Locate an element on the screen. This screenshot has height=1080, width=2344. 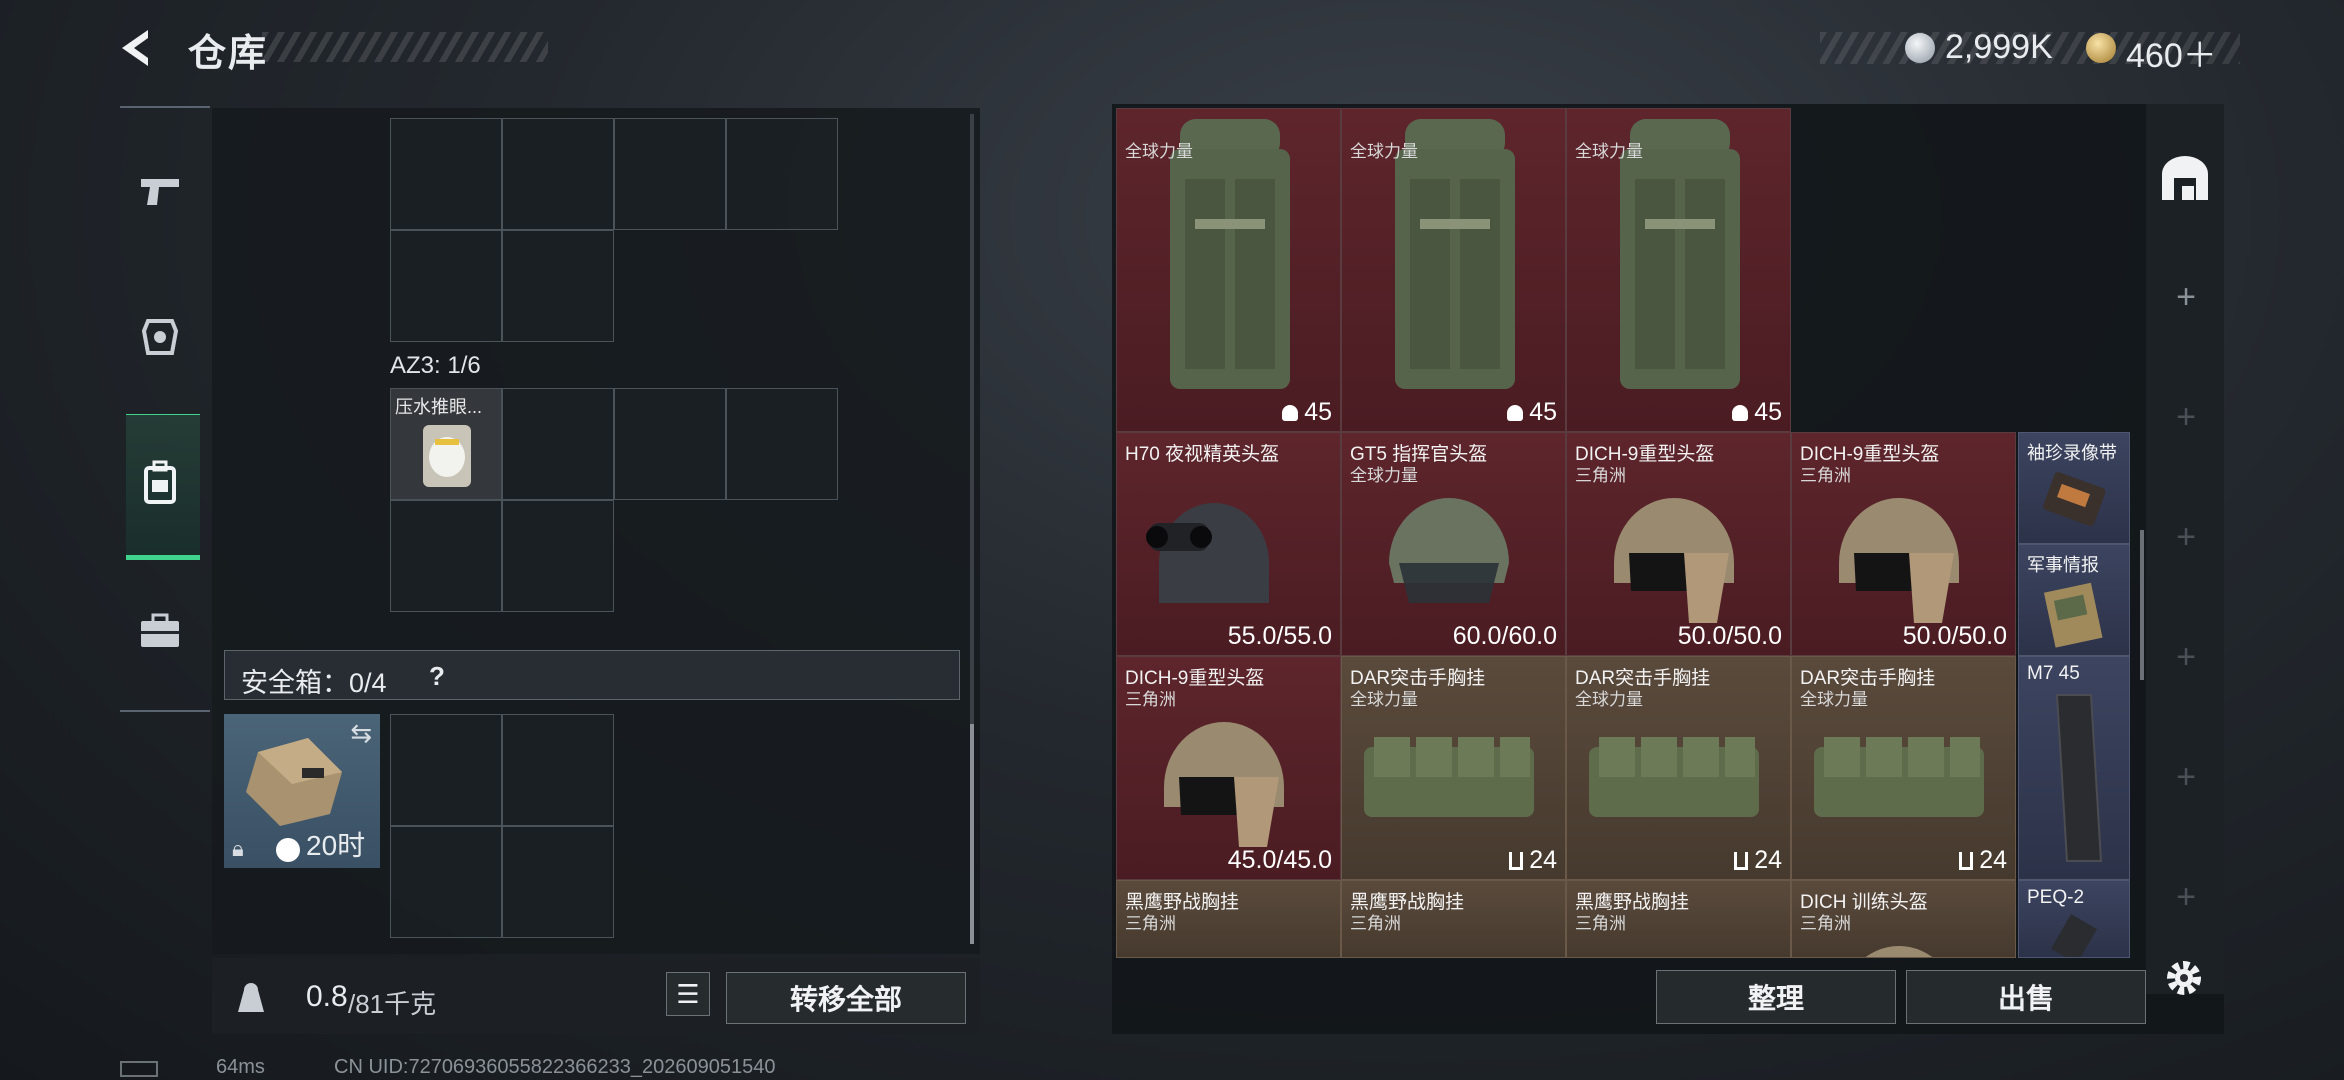
laser-device-icon is located at coordinates (2074, 935).